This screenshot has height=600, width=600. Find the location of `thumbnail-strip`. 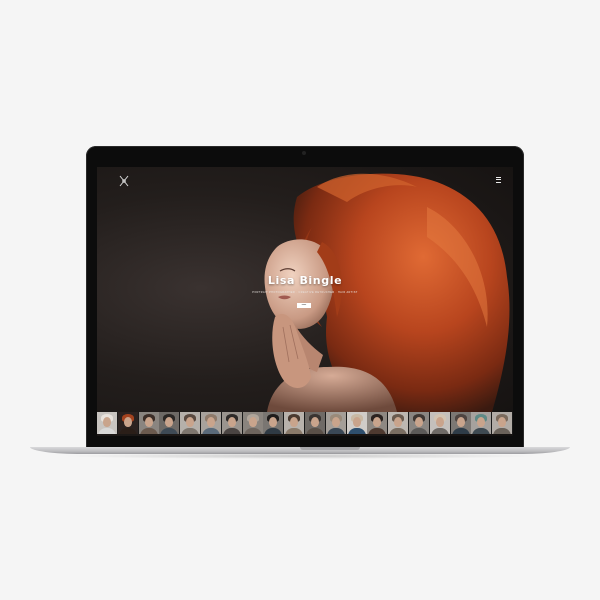

thumbnail-strip is located at coordinates (305, 423).